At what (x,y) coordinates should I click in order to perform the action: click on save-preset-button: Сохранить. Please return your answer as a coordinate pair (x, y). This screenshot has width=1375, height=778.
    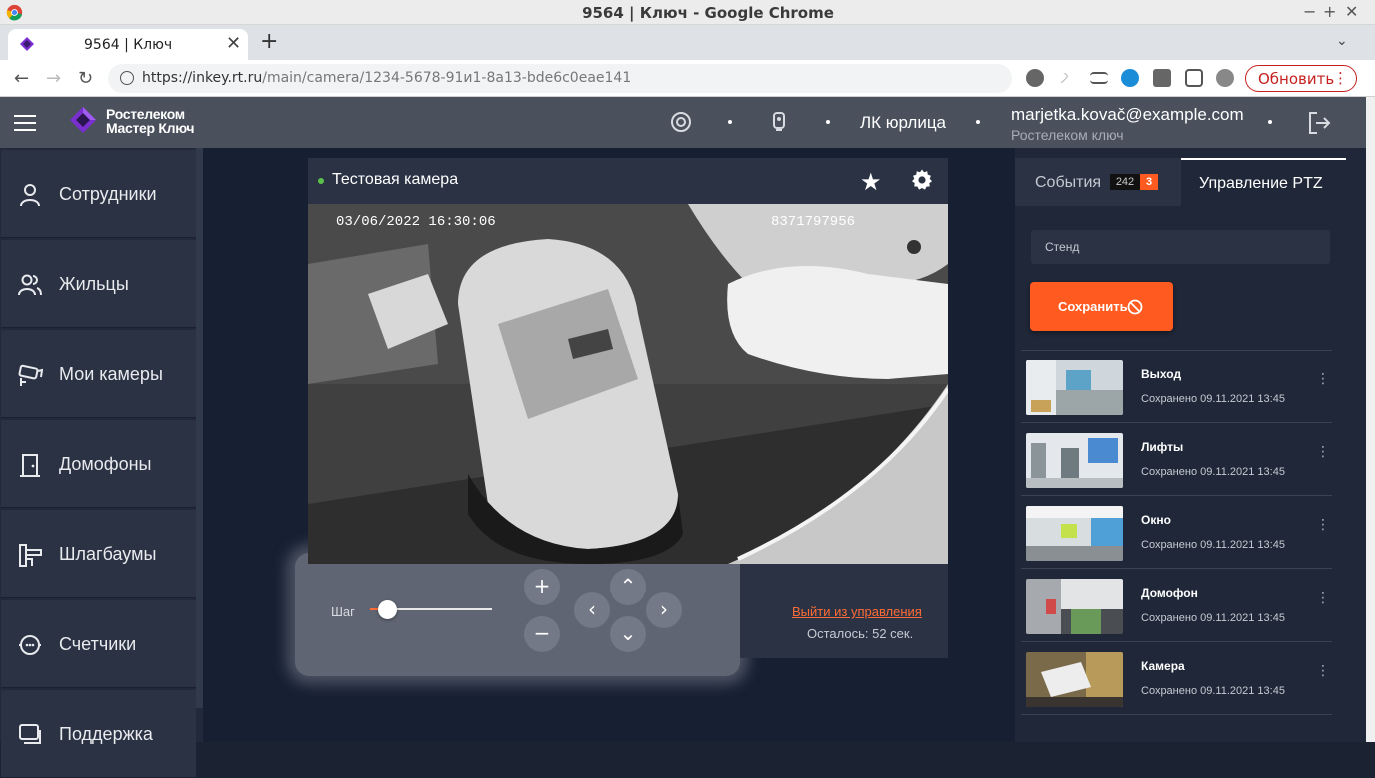
    Looking at the image, I should click on (1101, 306).